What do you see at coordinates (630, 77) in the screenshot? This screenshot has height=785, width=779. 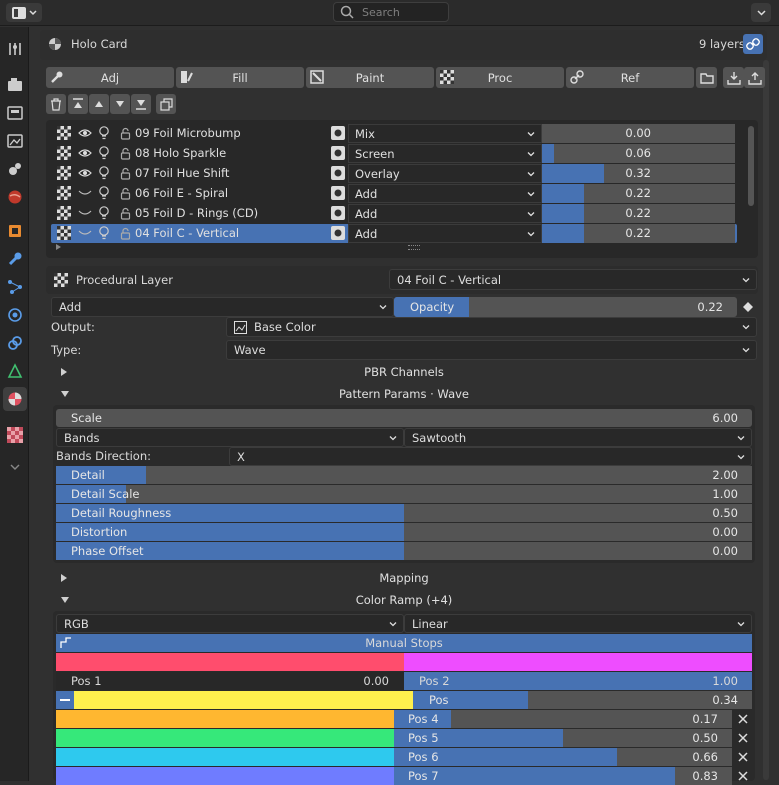 I see `tab-ref: Ref` at bounding box center [630, 77].